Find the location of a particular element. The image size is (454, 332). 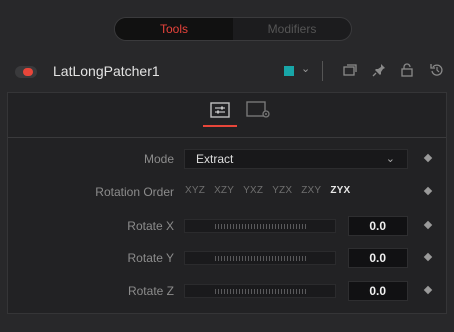

order-yxz: YXZ is located at coordinates (253, 190).